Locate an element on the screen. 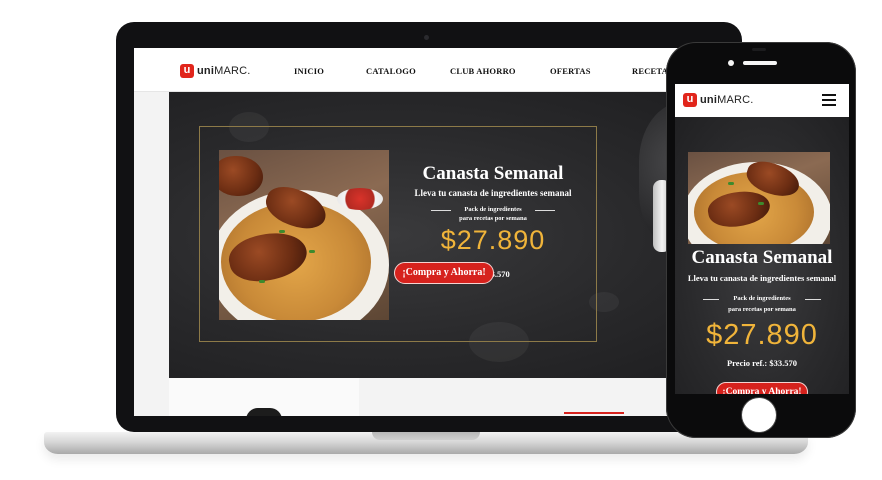 The image size is (882, 480). promo-title-mobile: Canasta Semanal is located at coordinates (762, 257).